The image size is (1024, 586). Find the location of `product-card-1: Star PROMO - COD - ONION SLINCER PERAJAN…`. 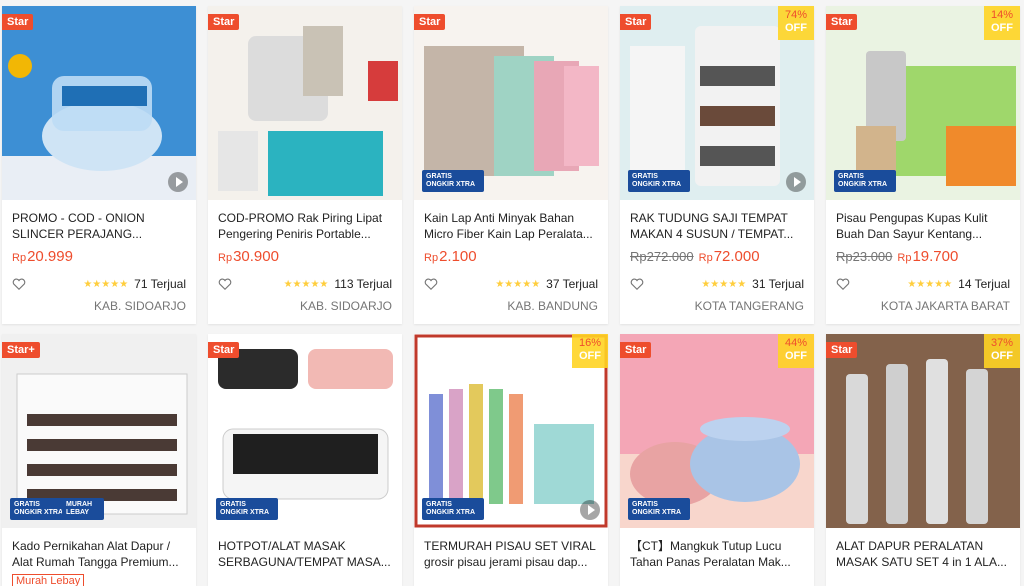

product-card-1: Star PROMO - COD - ONION SLINCER PERAJAN… is located at coordinates (99, 165).